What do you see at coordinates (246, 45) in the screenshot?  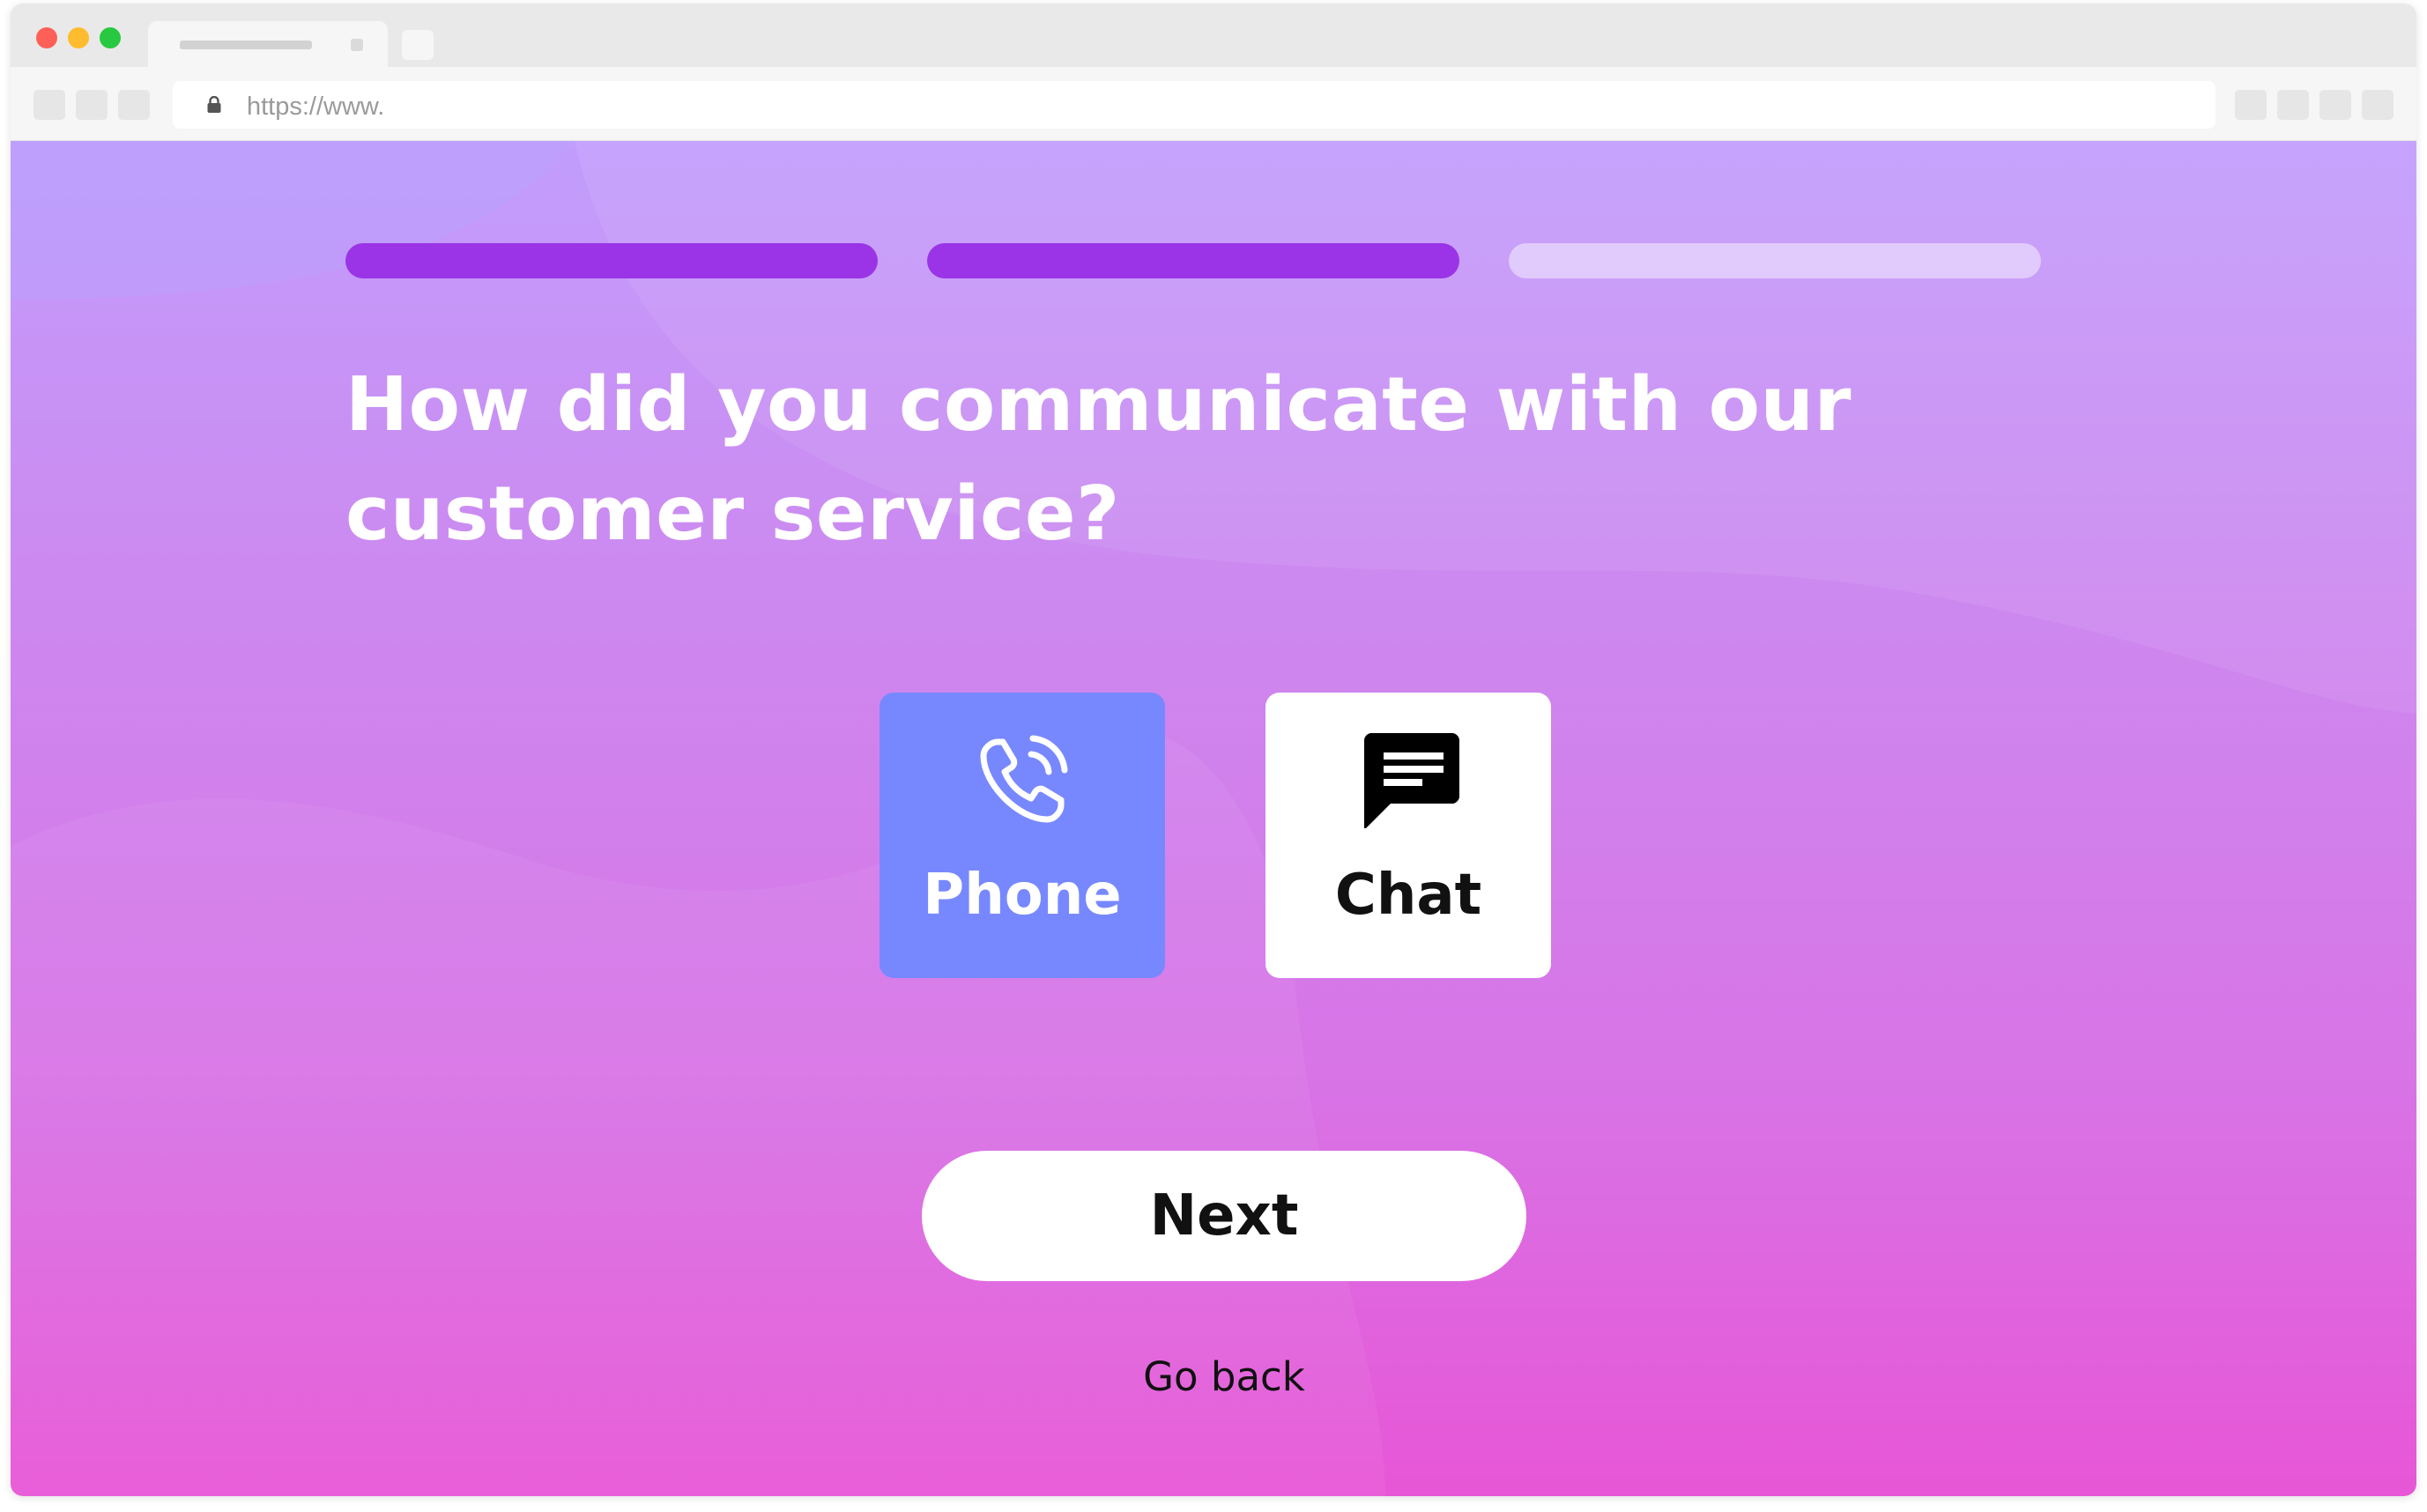 I see `tab-title-placeholder` at bounding box center [246, 45].